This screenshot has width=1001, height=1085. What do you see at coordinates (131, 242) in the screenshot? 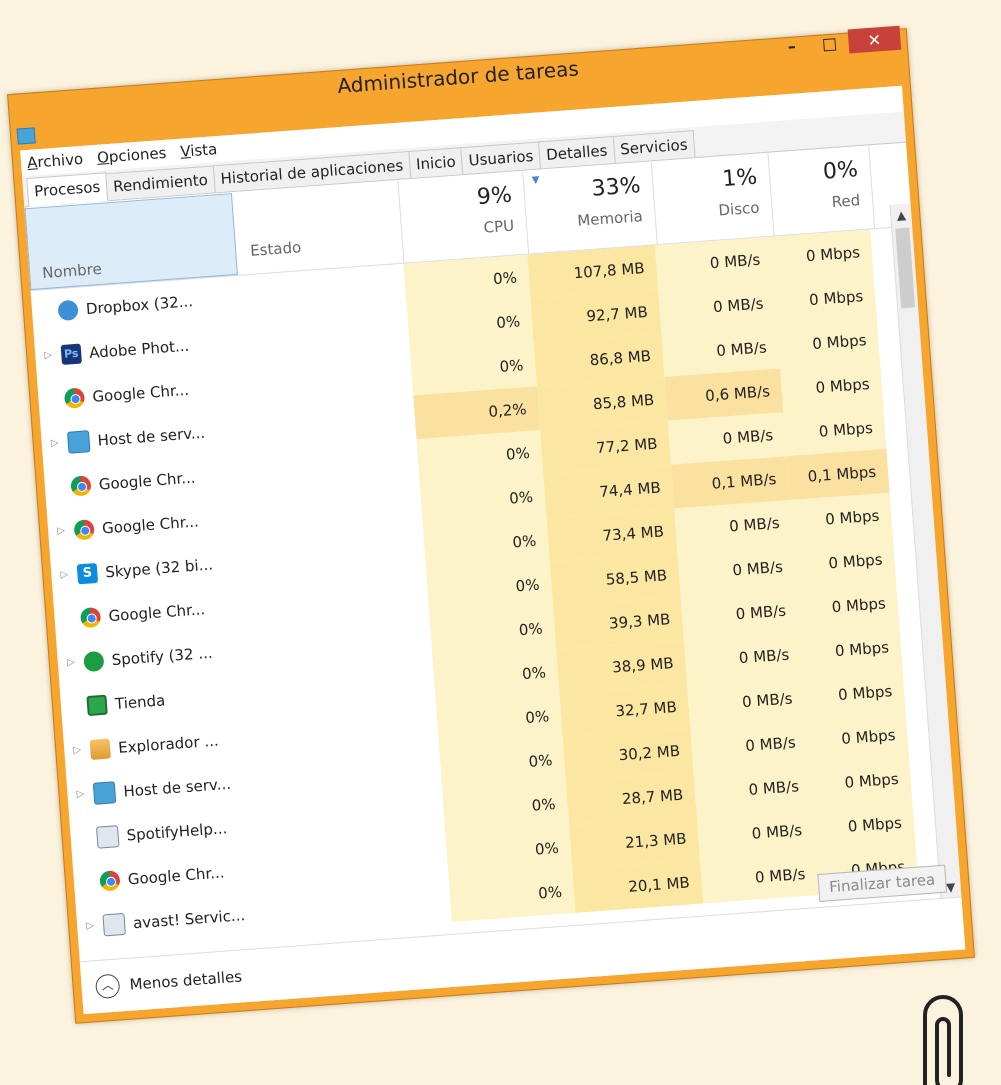
I see `column-header-nombre: Nombre` at bounding box center [131, 242].